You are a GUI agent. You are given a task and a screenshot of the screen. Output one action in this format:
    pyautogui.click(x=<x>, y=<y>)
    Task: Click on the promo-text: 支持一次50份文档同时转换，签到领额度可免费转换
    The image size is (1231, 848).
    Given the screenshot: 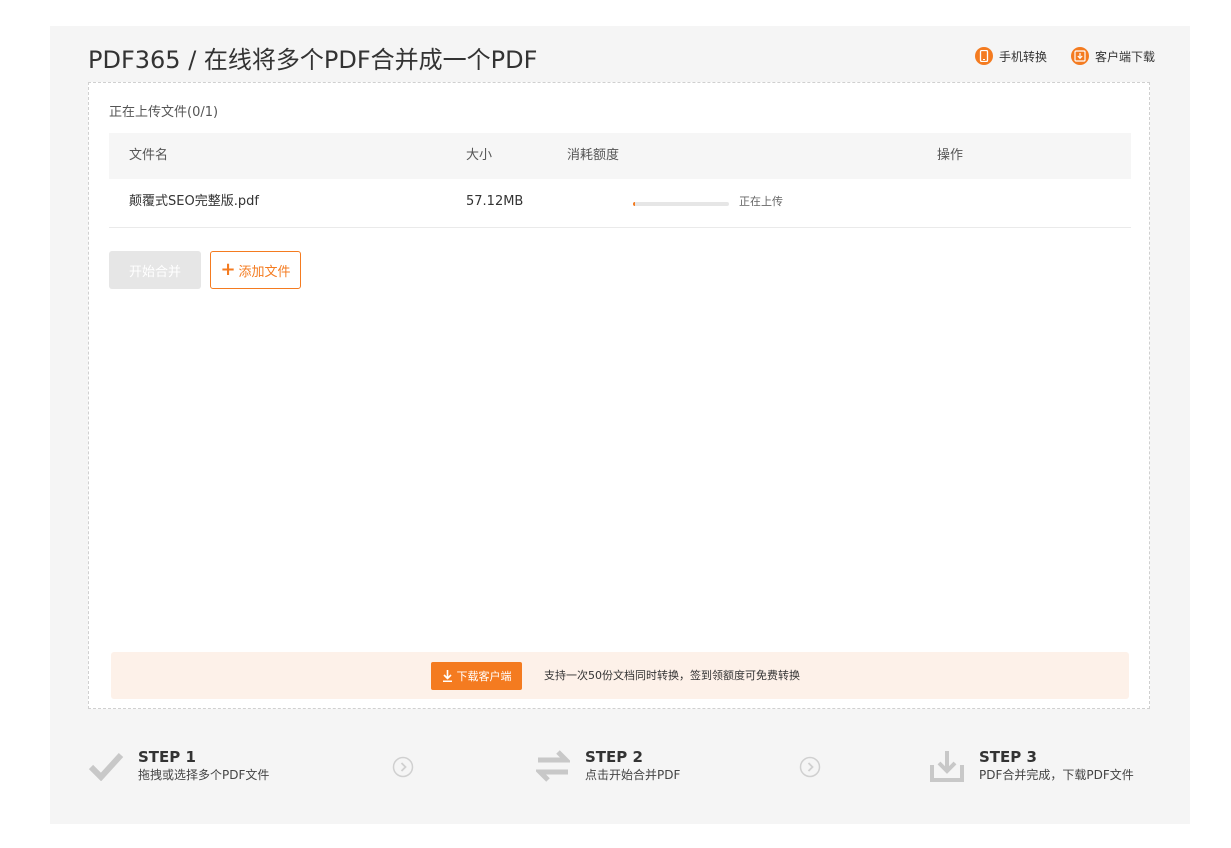 What is the action you would take?
    pyautogui.click(x=672, y=675)
    